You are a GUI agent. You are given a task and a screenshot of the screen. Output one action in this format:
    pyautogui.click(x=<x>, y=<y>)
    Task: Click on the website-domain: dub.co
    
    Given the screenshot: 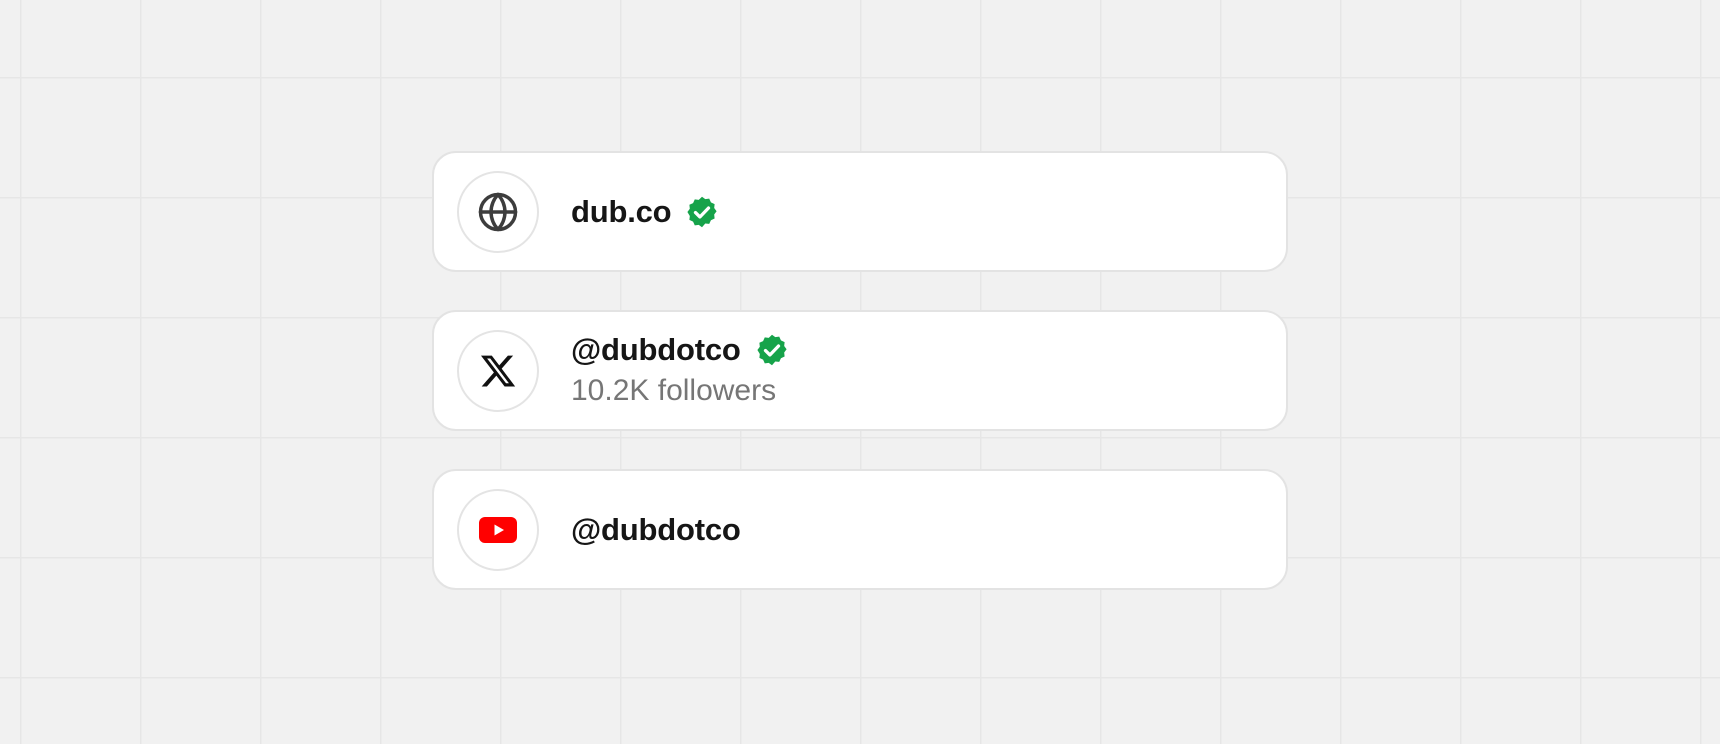 What is the action you would take?
    pyautogui.click(x=621, y=211)
    